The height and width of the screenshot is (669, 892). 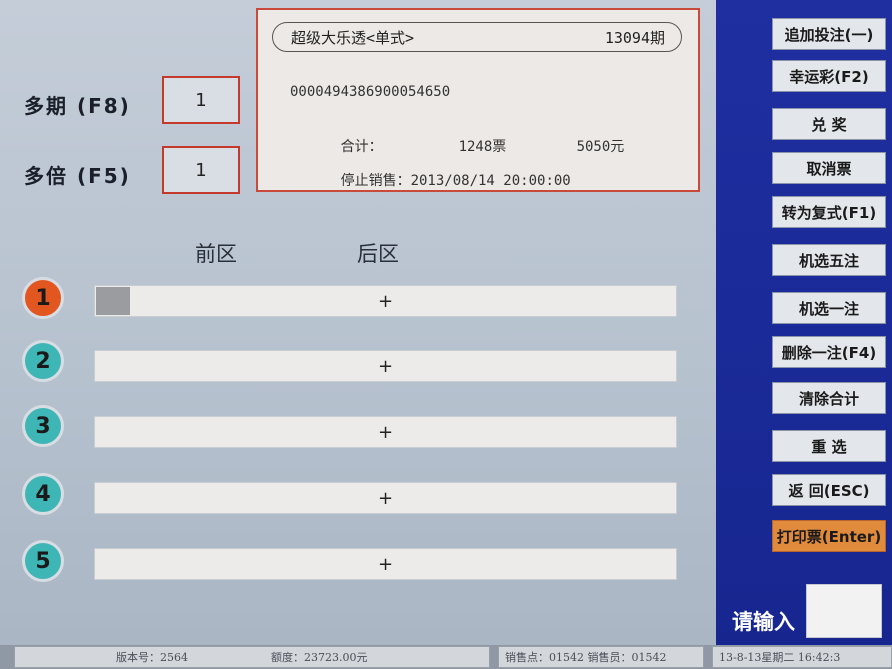 I want to click on row-number-badge: 3, so click(x=43, y=426).